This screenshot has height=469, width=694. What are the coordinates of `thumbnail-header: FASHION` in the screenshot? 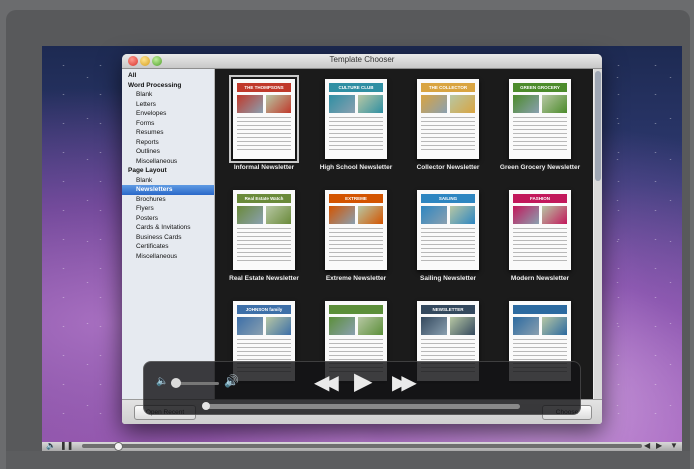 It's located at (540, 198).